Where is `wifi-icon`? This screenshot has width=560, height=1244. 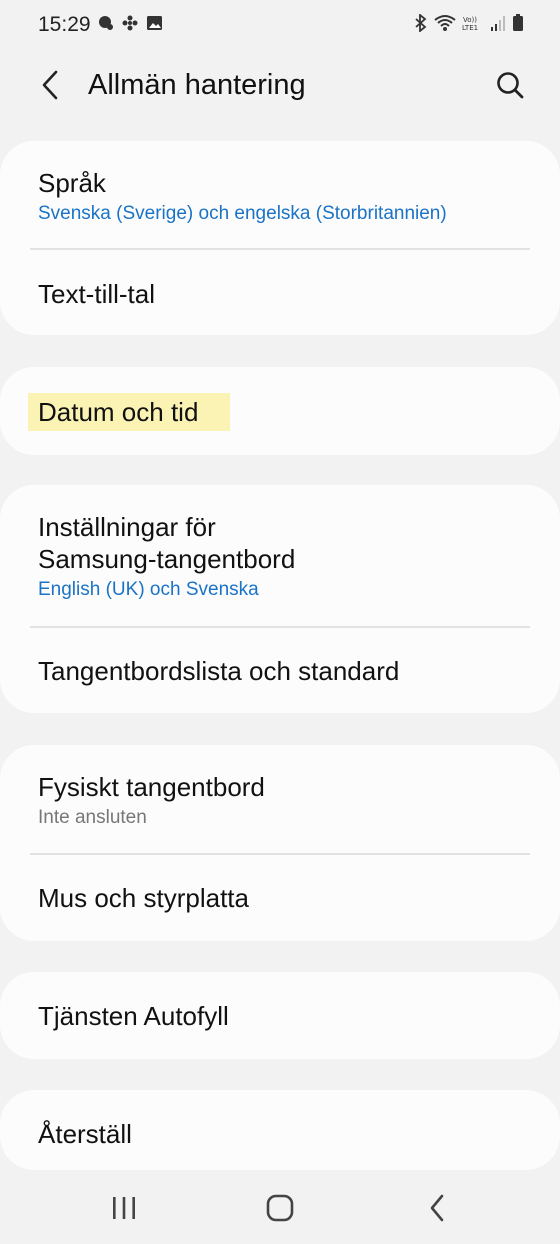 wifi-icon is located at coordinates (445, 23).